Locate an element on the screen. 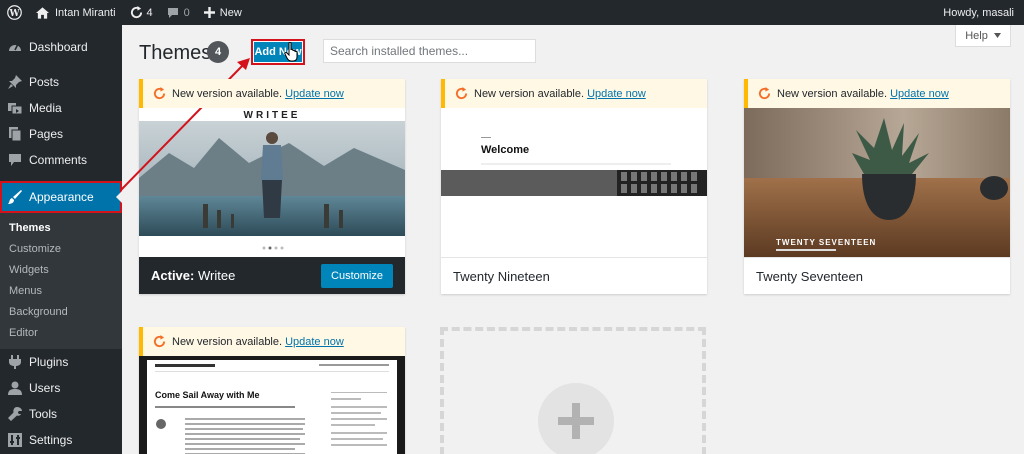  sidebar-item-users: Users is located at coordinates (61, 388).